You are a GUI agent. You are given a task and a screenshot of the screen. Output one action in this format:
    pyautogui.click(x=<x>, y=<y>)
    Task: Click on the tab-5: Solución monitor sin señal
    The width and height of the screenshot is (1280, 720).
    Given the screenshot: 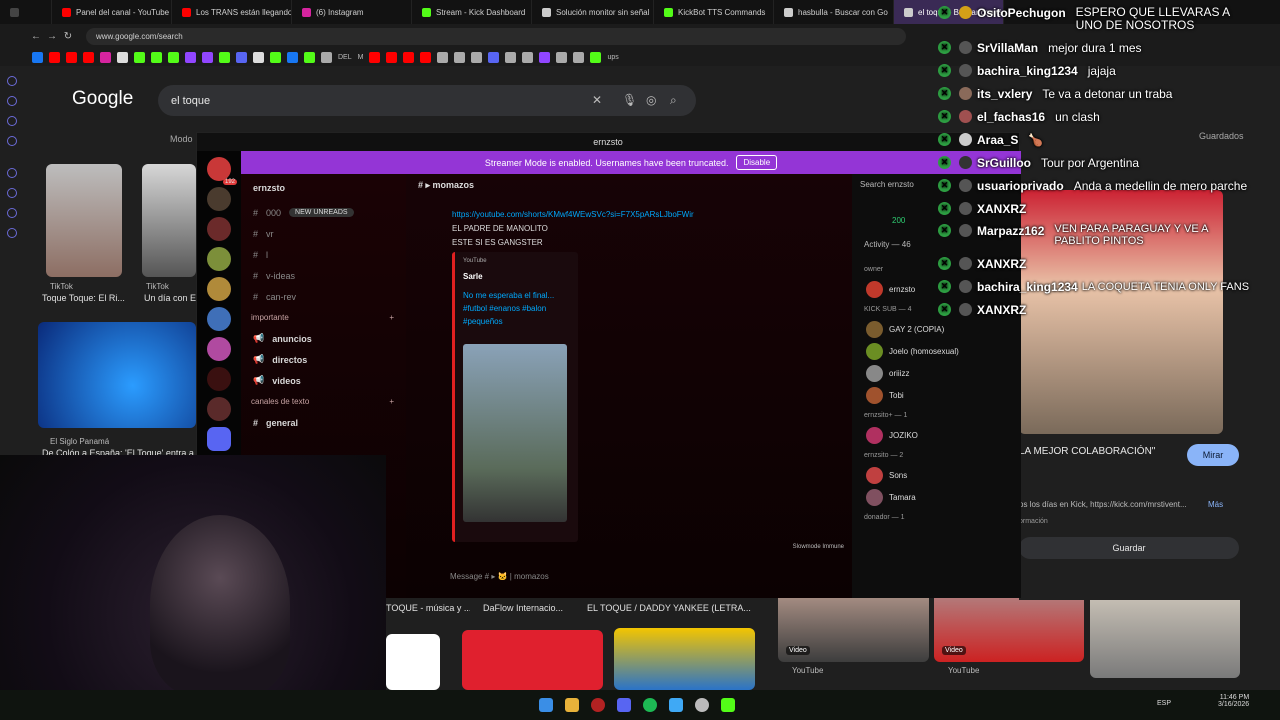 What is the action you would take?
    pyautogui.click(x=593, y=12)
    